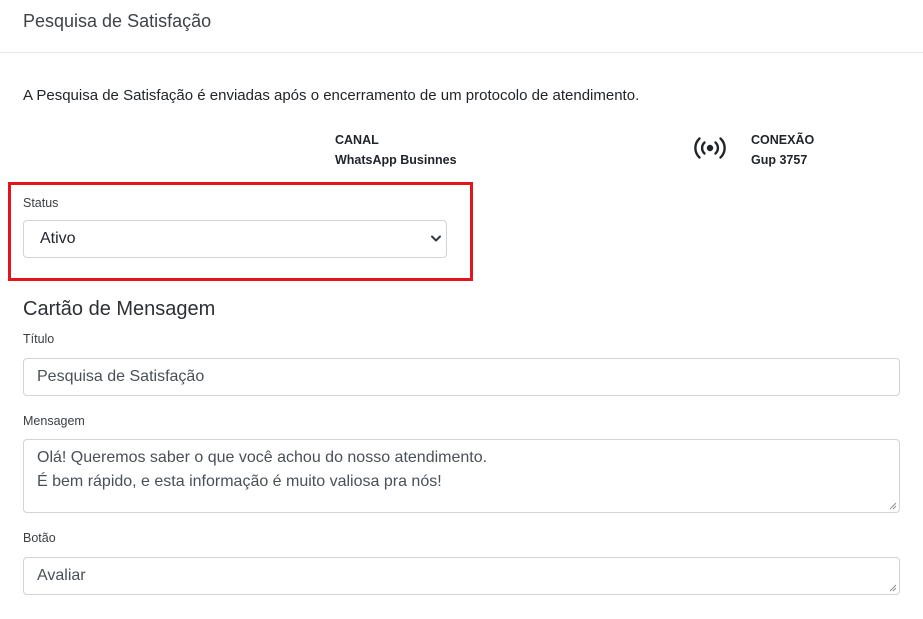 This screenshot has width=923, height=619. What do you see at coordinates (39, 538) in the screenshot?
I see `botao-label: Botão` at bounding box center [39, 538].